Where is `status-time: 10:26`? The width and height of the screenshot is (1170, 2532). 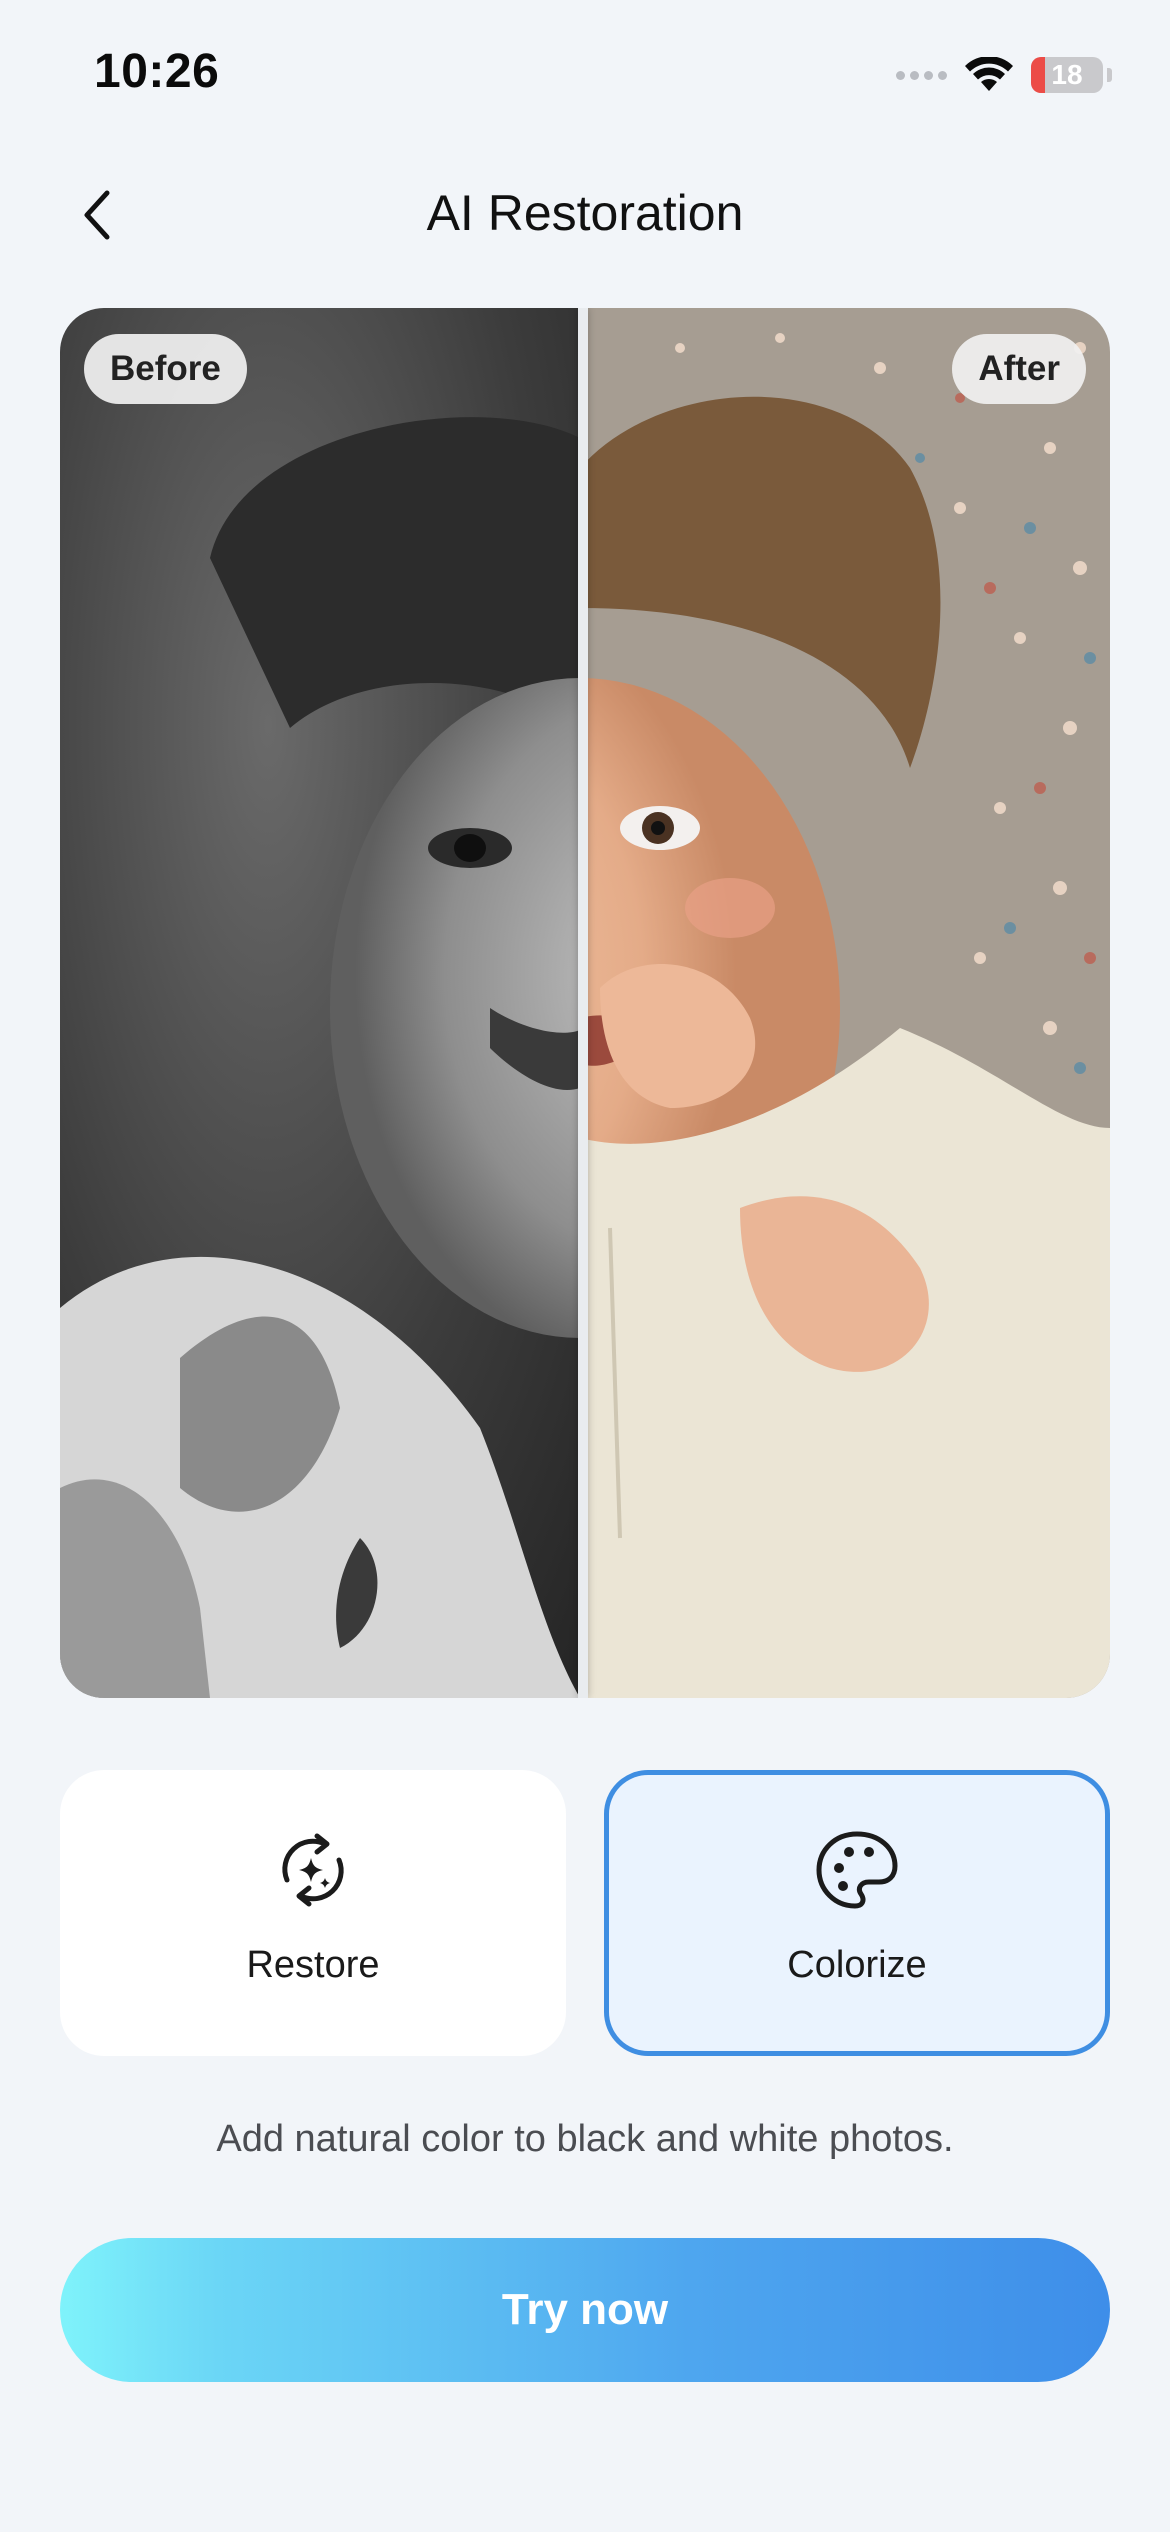
status-time: 10:26 is located at coordinates (157, 71).